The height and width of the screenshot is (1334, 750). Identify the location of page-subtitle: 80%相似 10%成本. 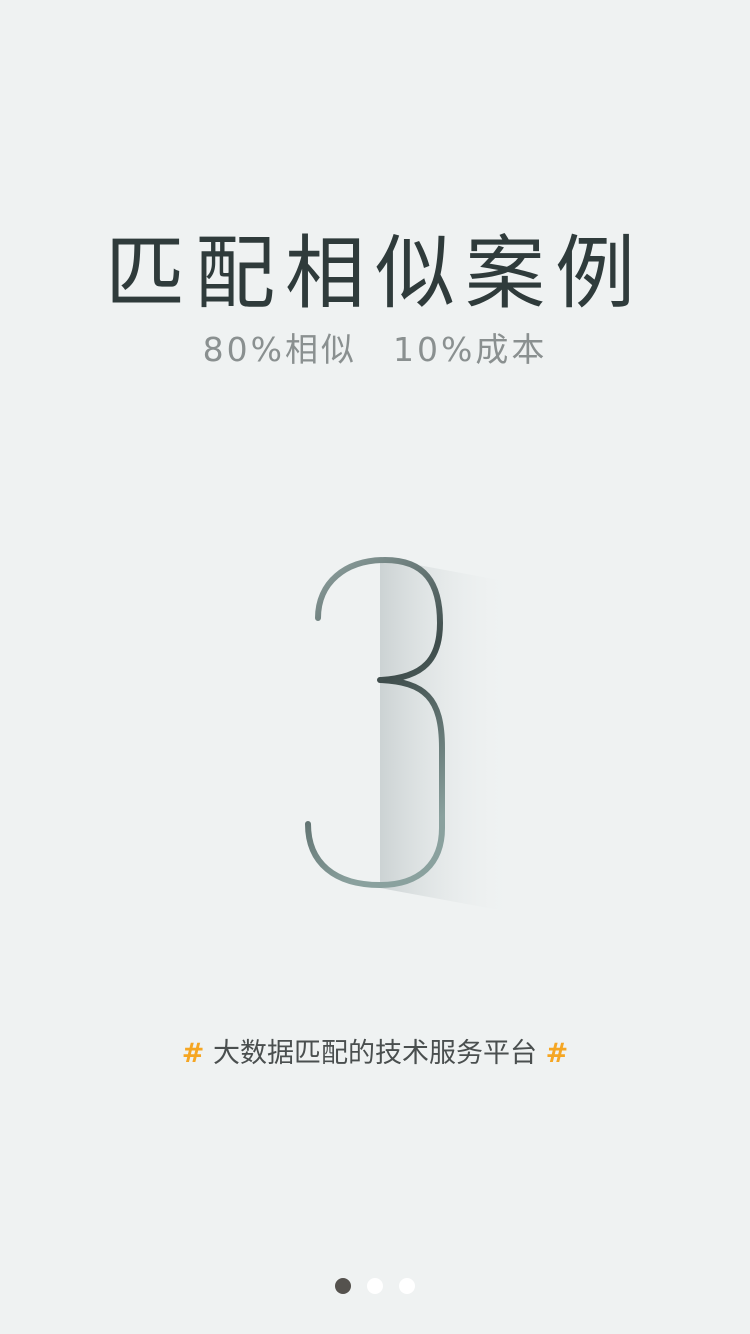
(375, 350).